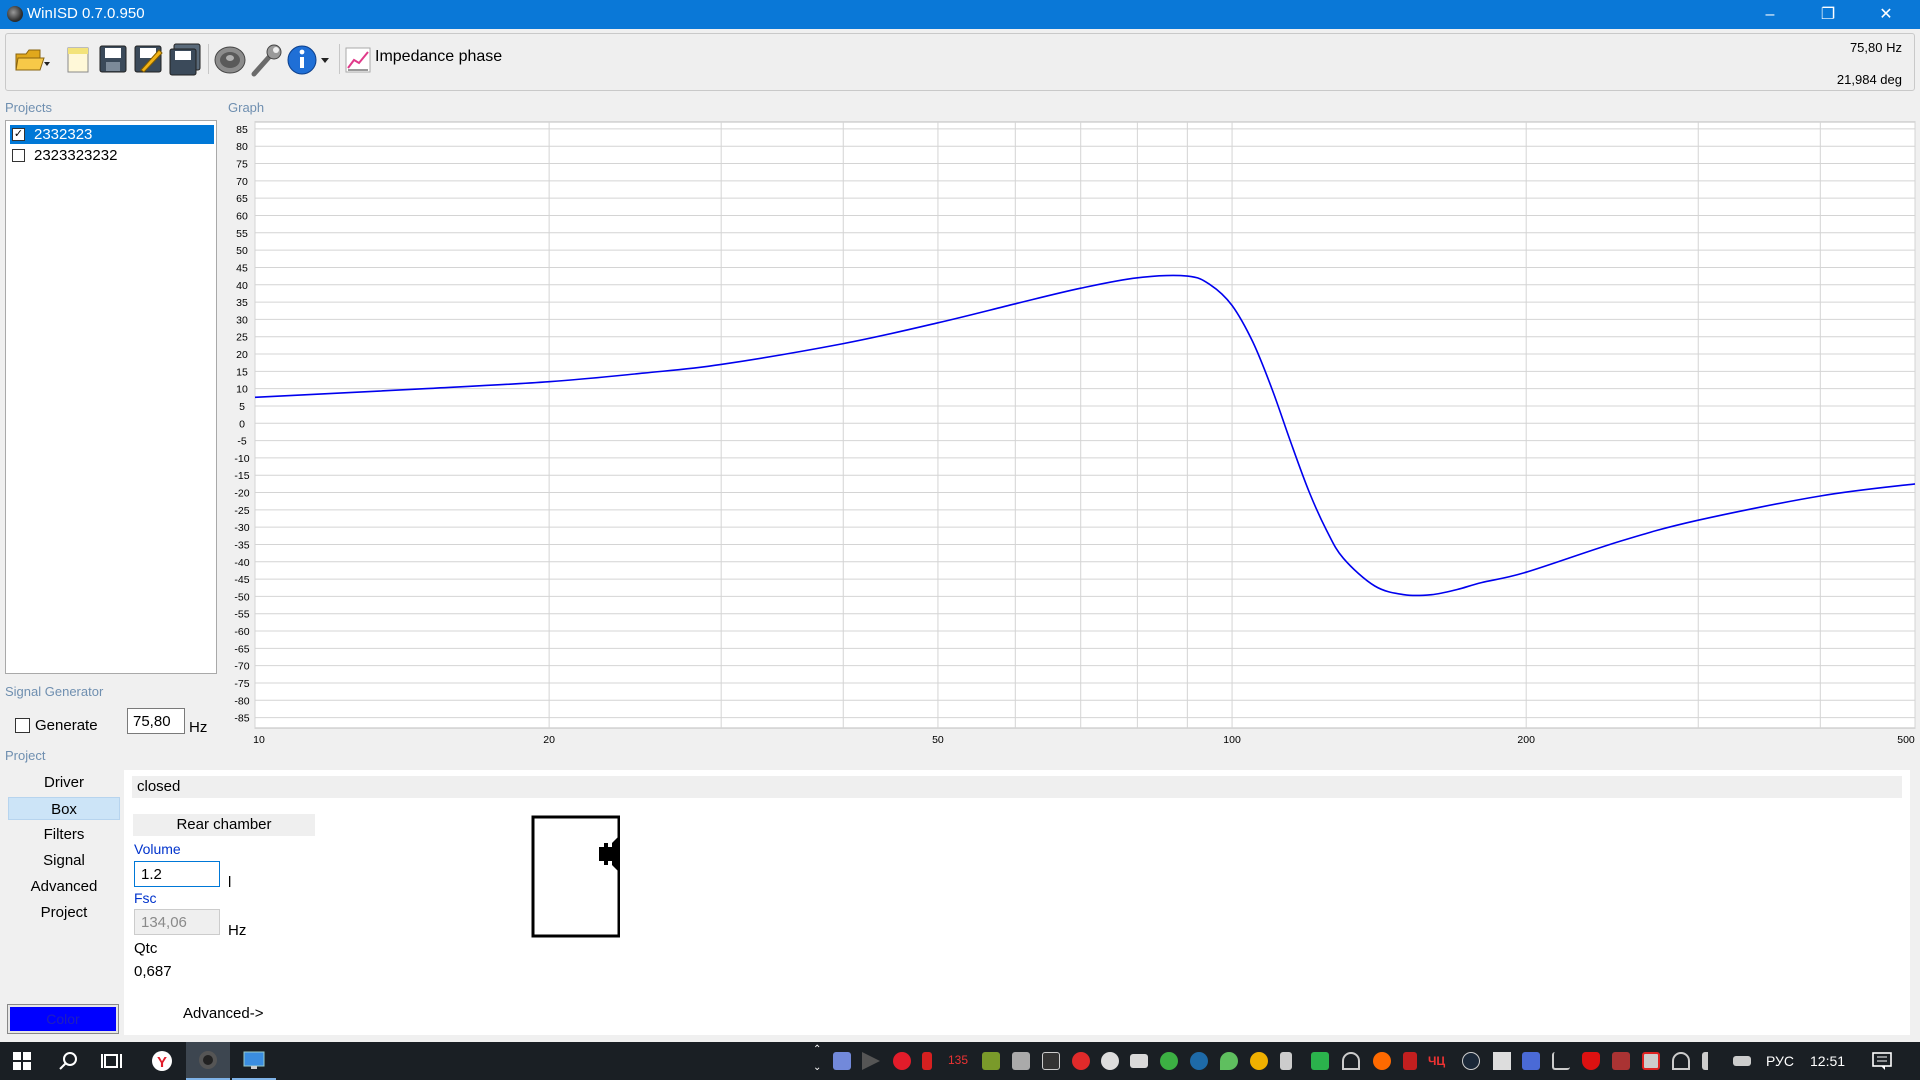  I want to click on y-tick-label: 30, so click(242, 320).